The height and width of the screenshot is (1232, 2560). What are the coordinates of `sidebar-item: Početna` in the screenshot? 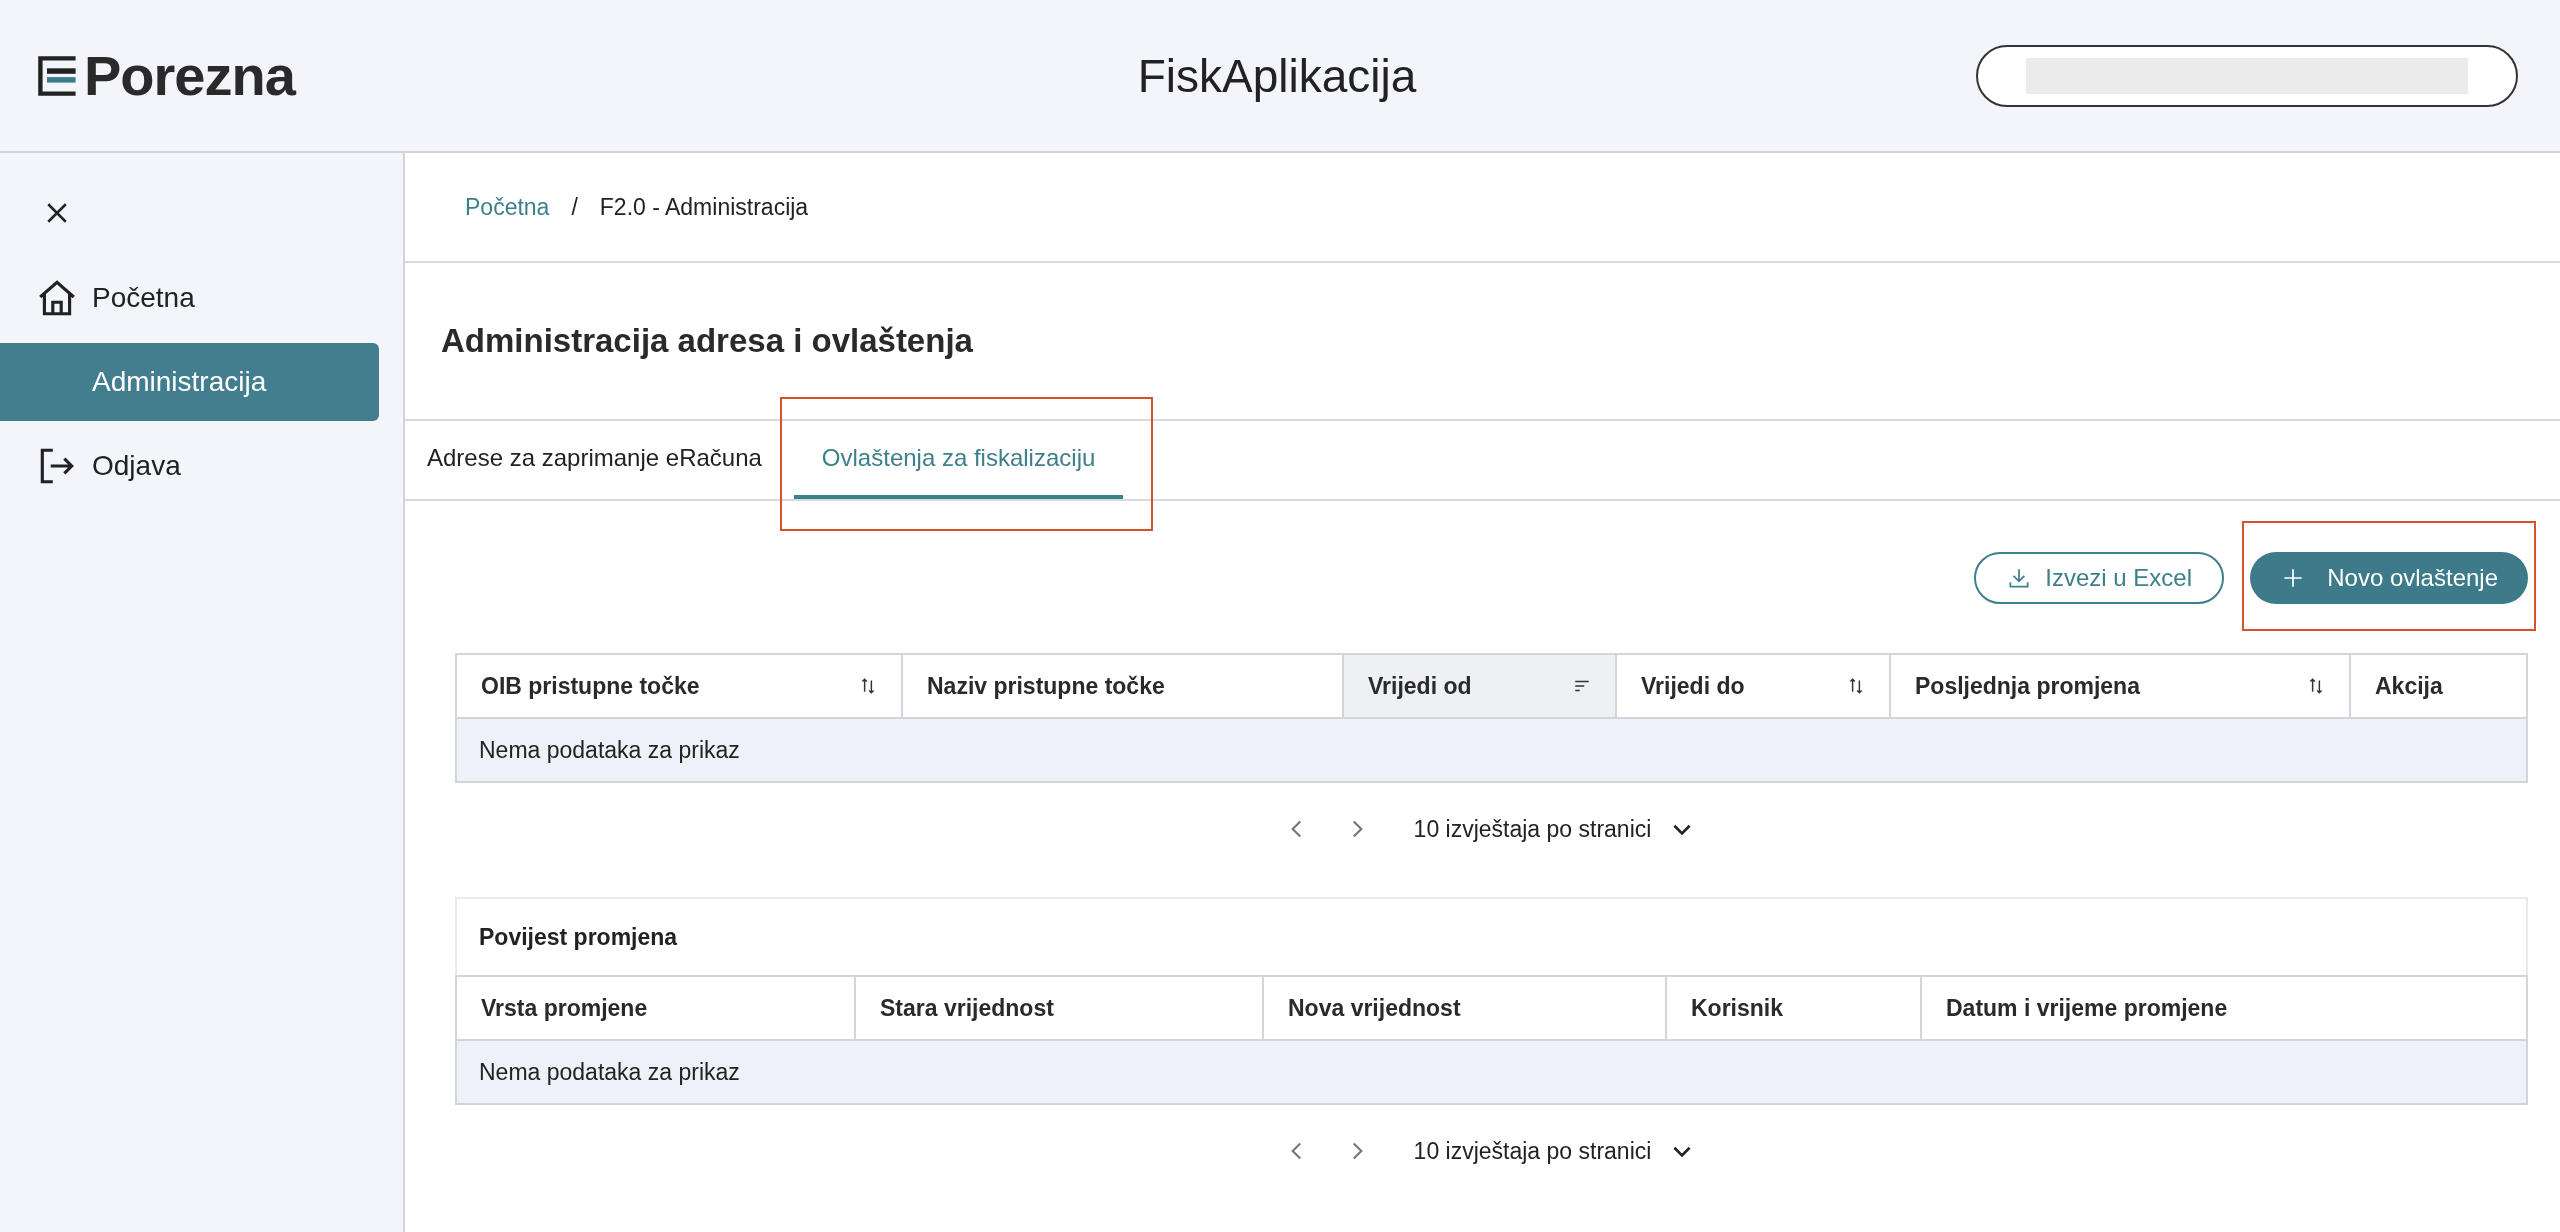 It's located at (189, 298).